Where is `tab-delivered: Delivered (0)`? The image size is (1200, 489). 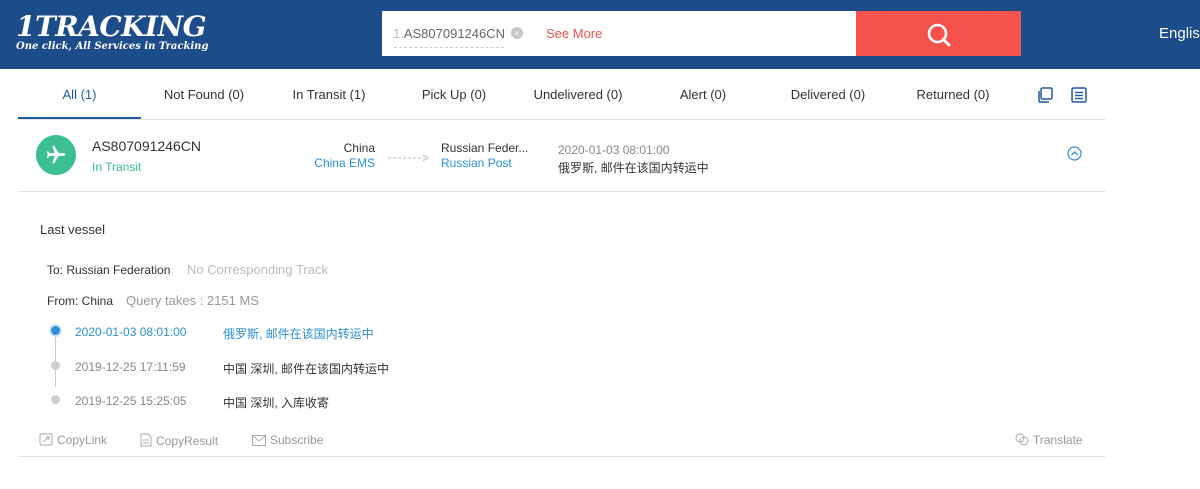 tab-delivered: Delivered (0) is located at coordinates (828, 94).